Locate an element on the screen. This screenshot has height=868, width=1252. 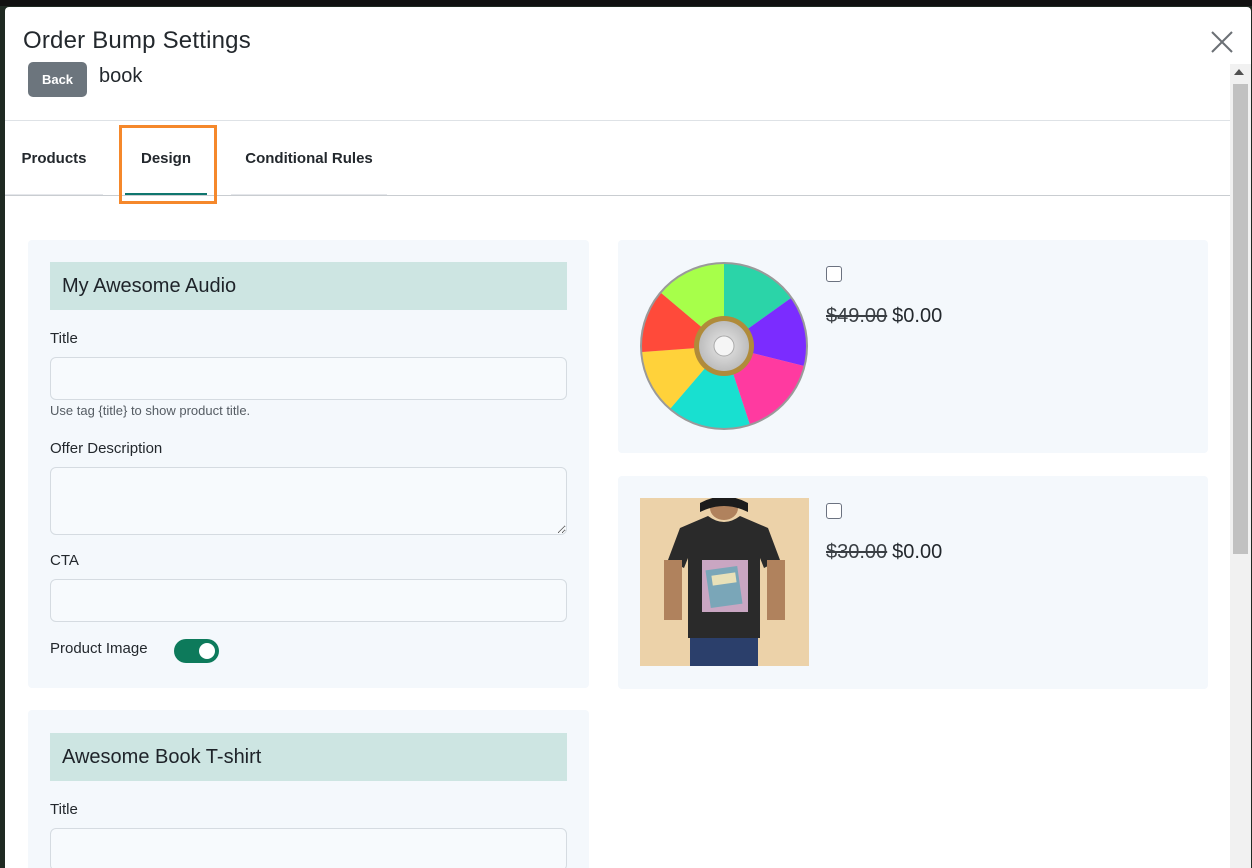
title-label-2: Title is located at coordinates (64, 809).